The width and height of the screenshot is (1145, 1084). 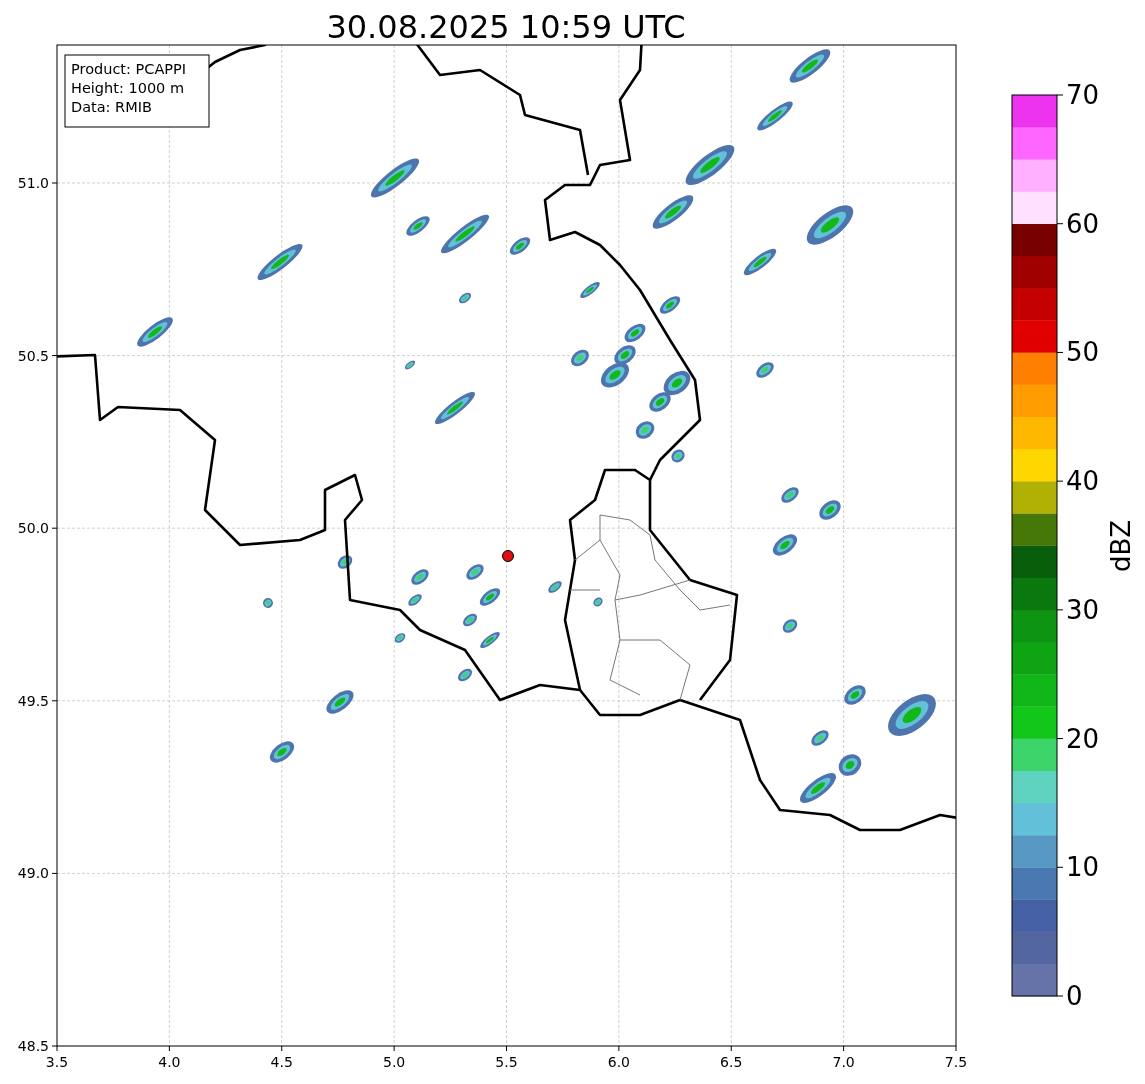 I want to click on x-tick-label: 5.5, so click(x=506, y=1062).